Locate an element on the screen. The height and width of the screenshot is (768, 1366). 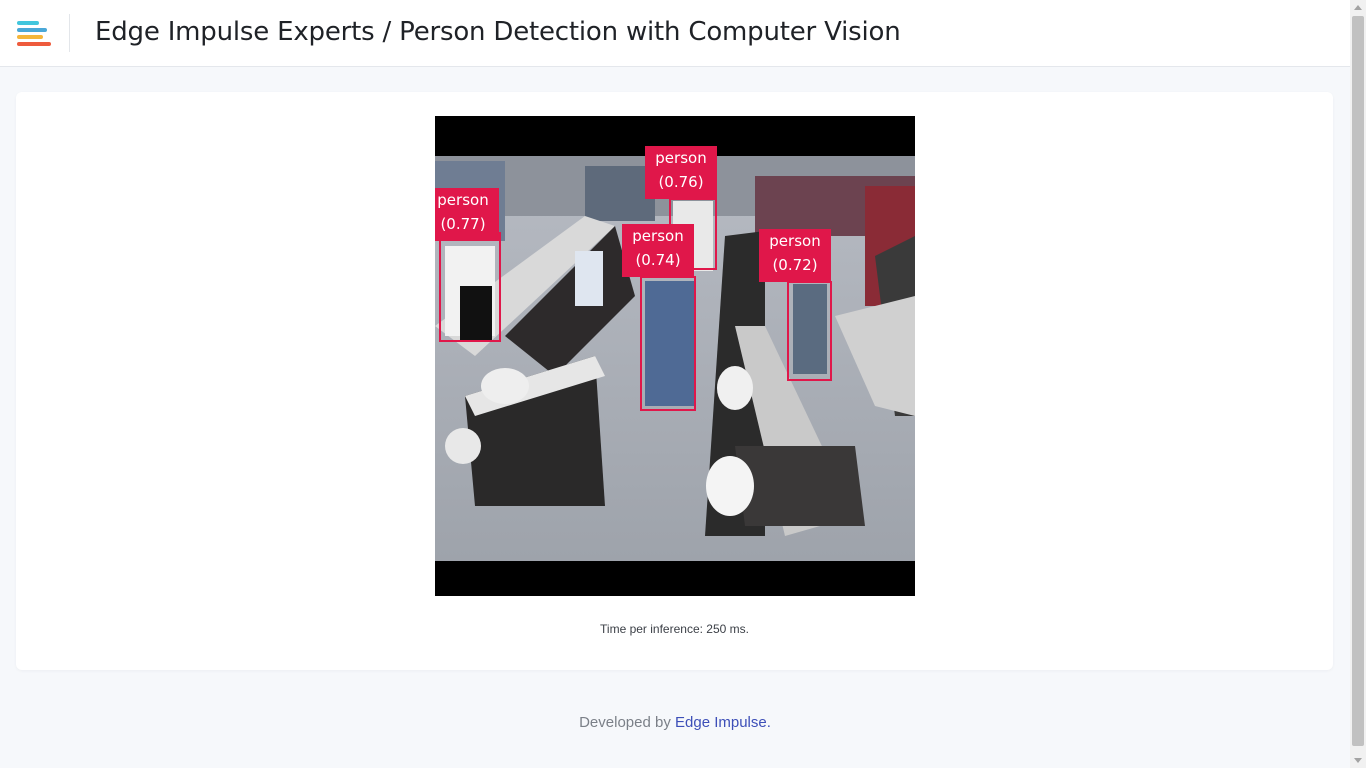
bbox-label: person (0.76) is located at coordinates (681, 172).